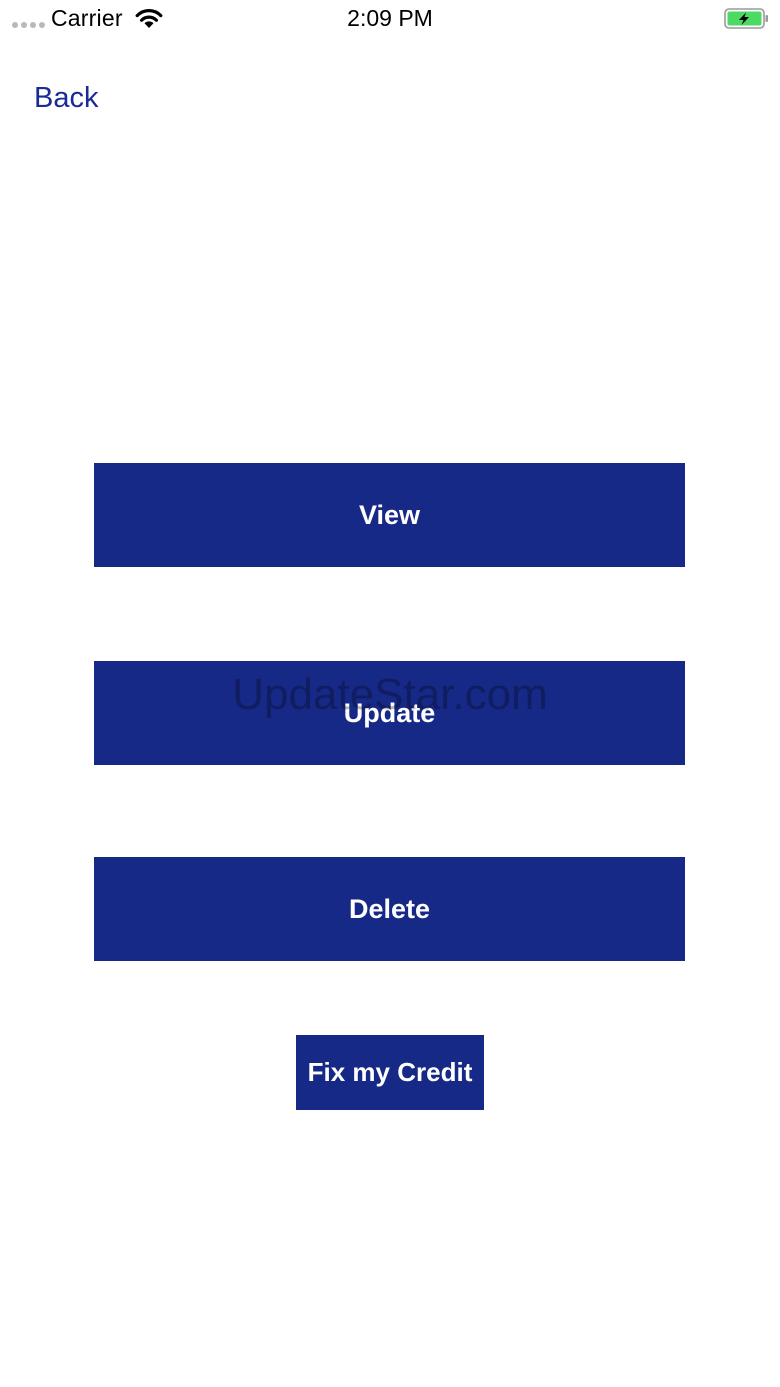 The width and height of the screenshot is (780, 1387). I want to click on delete-button: Delete, so click(389, 909).